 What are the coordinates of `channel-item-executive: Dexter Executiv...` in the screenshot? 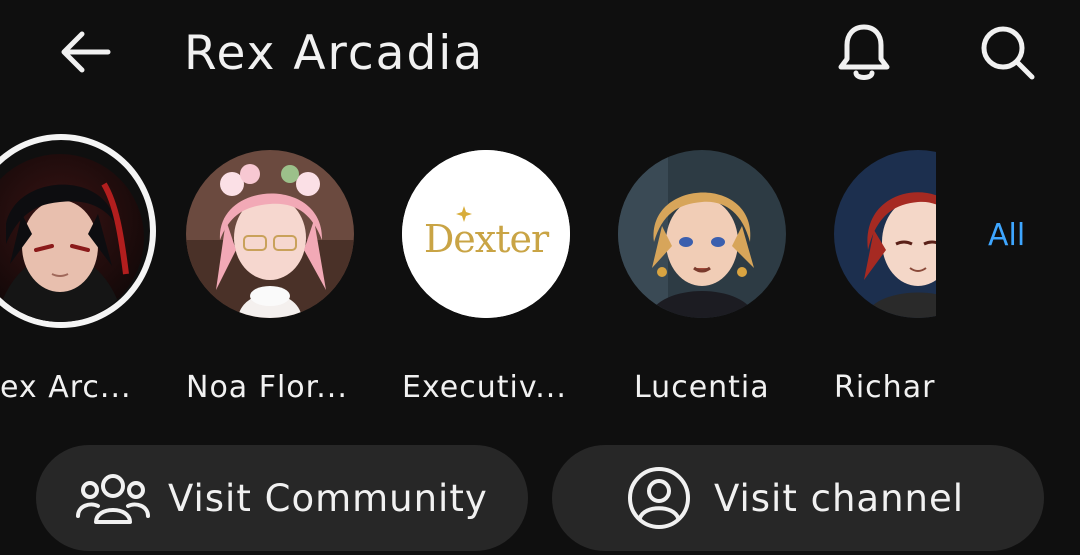 It's located at (487, 277).